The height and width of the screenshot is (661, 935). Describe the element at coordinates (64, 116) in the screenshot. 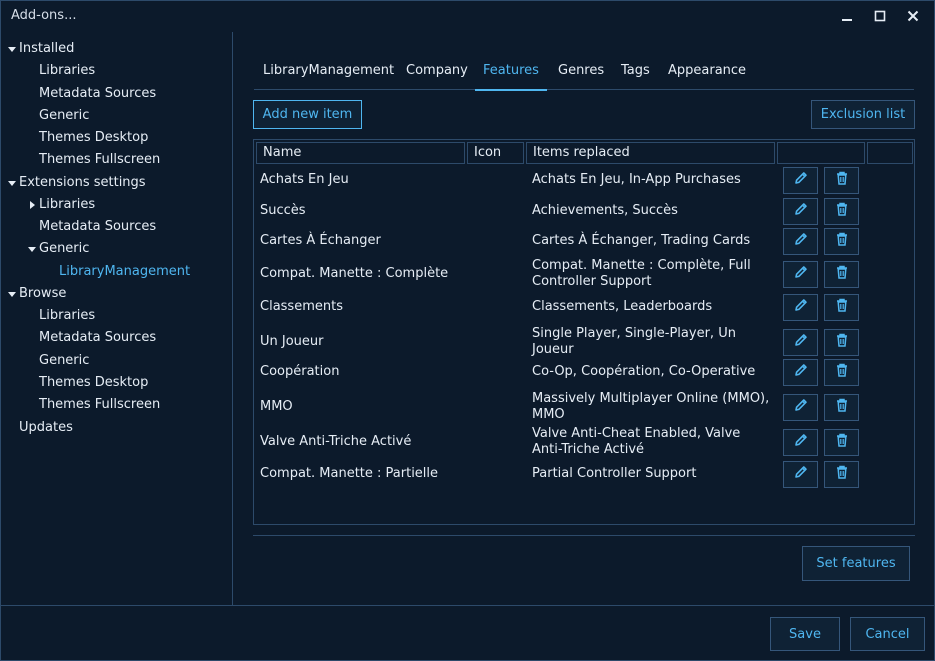

I see `tree-installed-generic: Generic` at that location.